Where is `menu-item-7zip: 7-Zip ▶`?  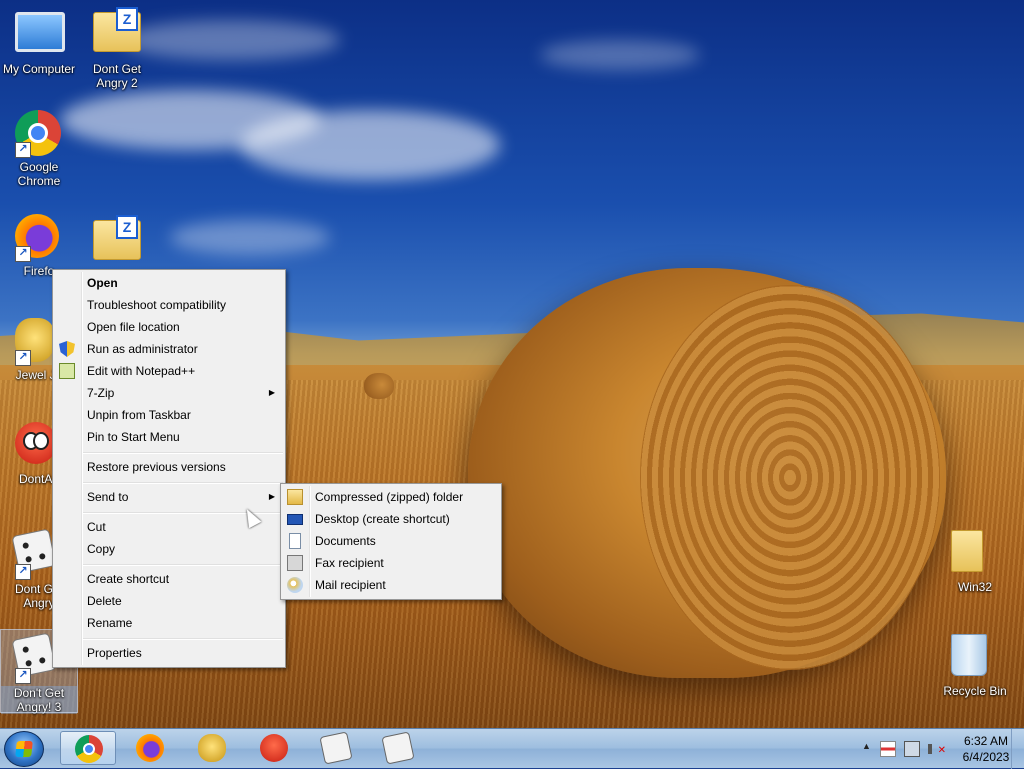 menu-item-7zip: 7-Zip ▶ is located at coordinates (169, 393).